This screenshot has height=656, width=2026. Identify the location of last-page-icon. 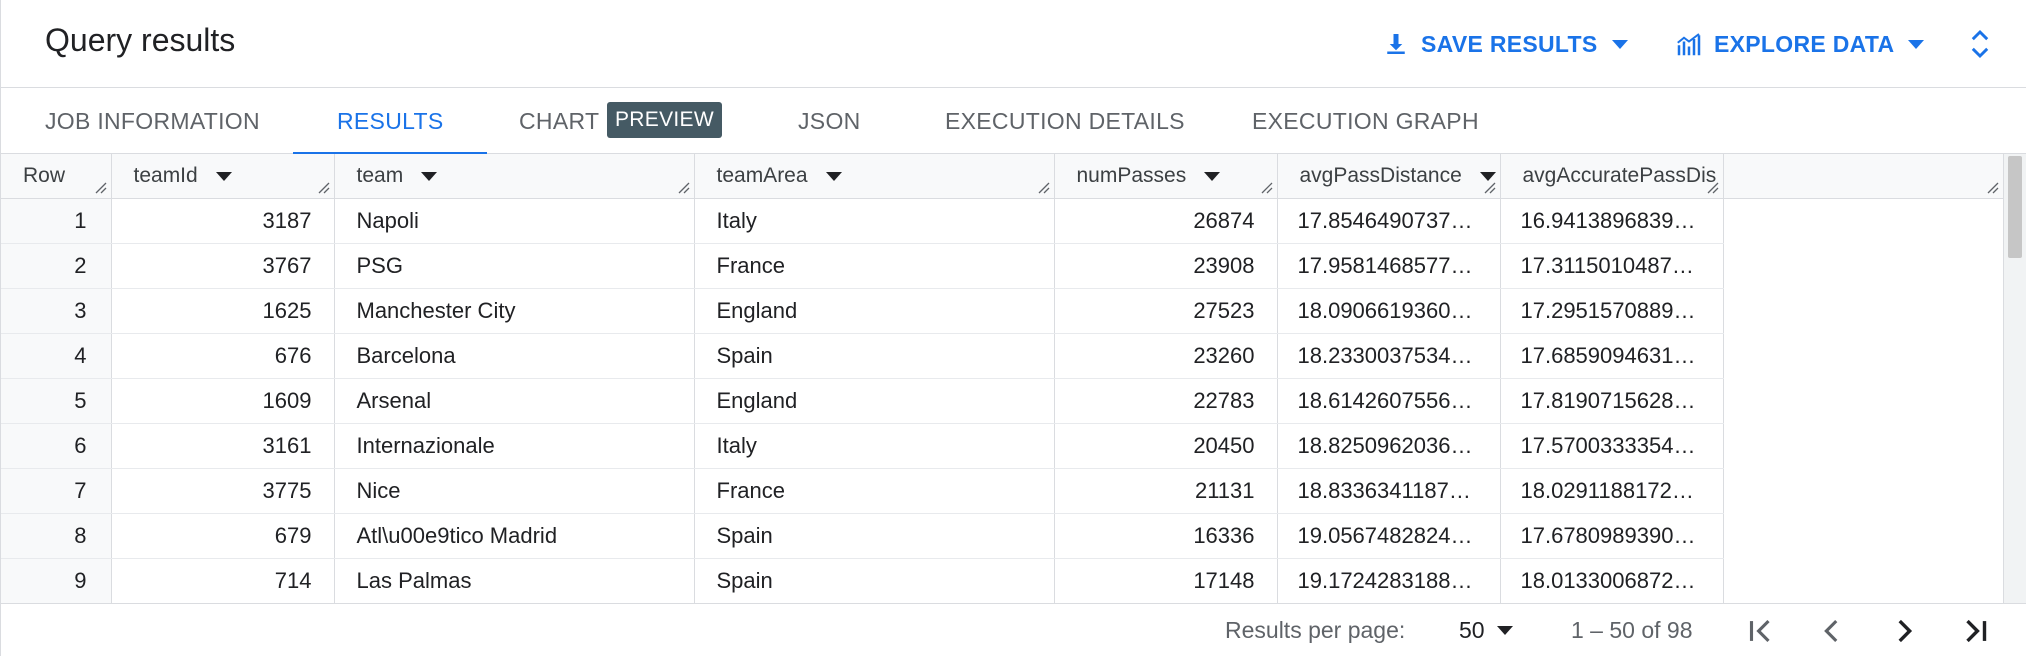
(1976, 631).